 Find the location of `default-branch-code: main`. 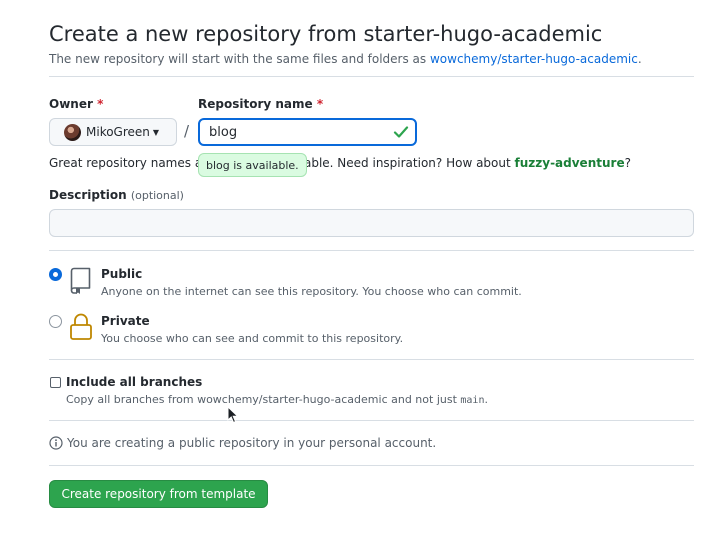

default-branch-code: main is located at coordinates (472, 400).